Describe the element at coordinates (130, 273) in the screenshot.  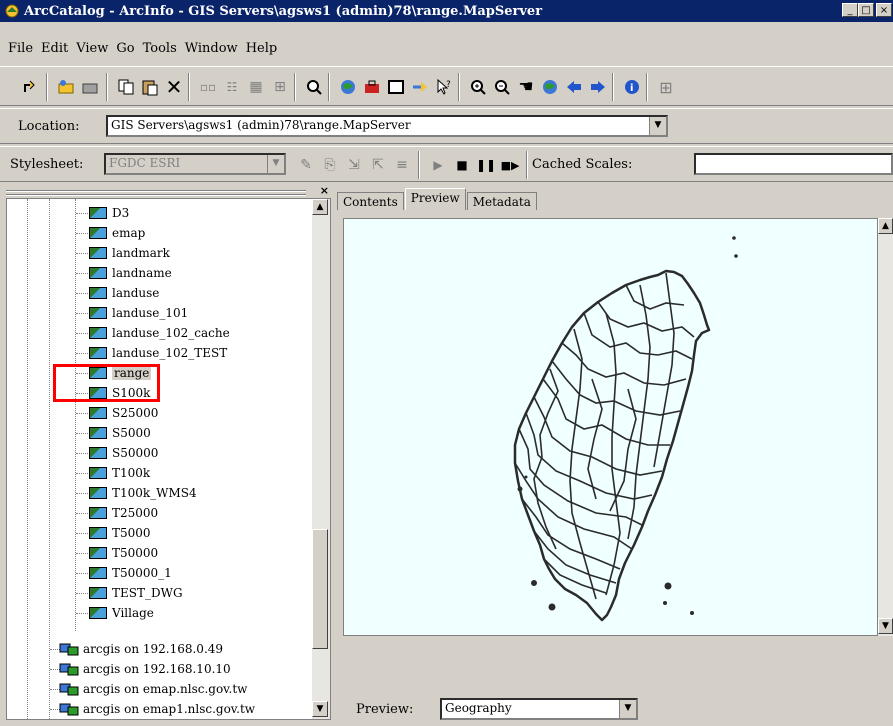
I see `tree-item-layer: landname` at that location.